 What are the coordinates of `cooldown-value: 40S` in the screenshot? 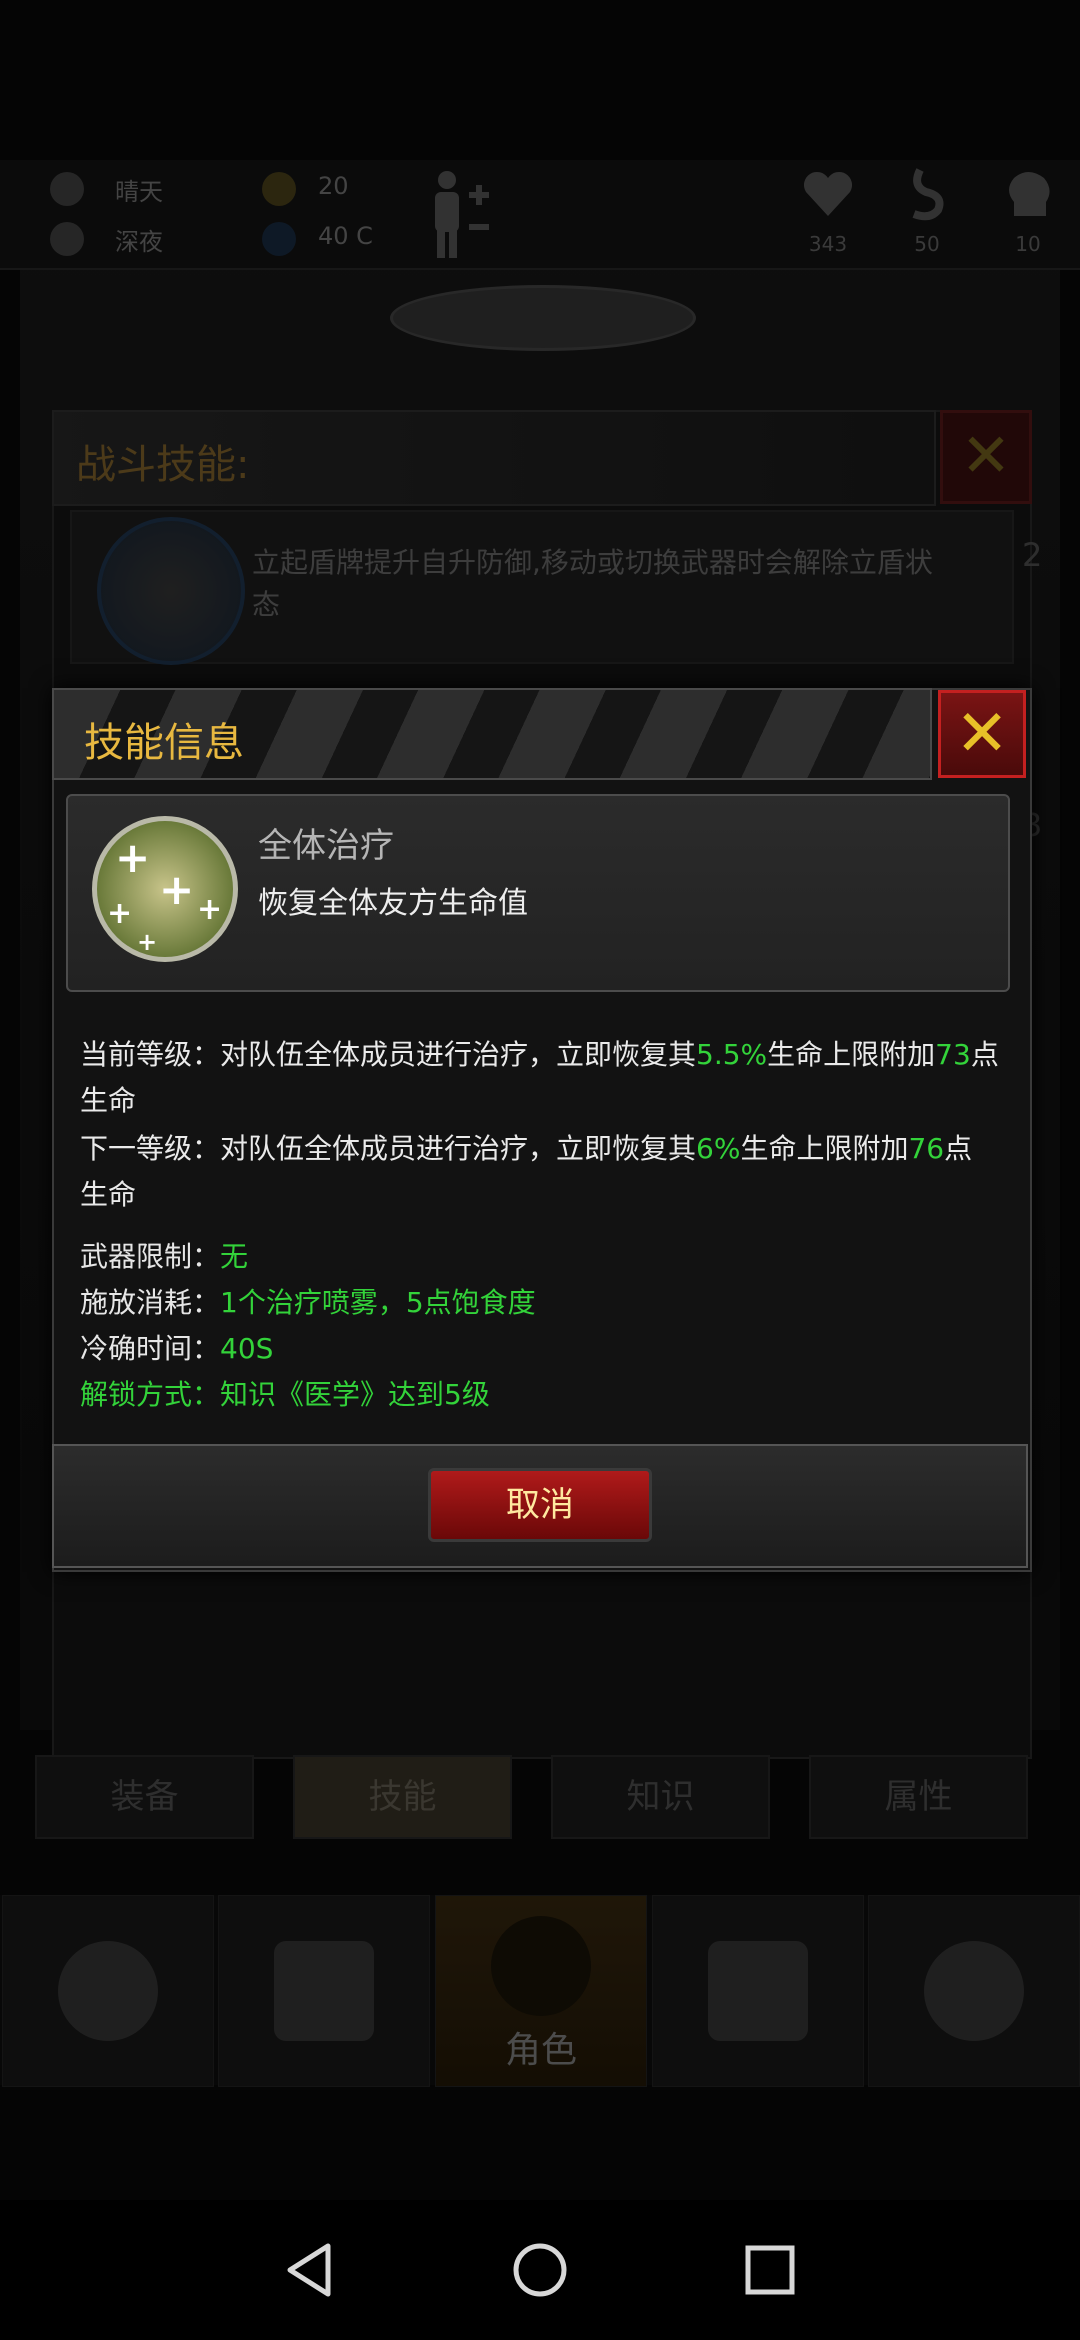 It's located at (247, 1348).